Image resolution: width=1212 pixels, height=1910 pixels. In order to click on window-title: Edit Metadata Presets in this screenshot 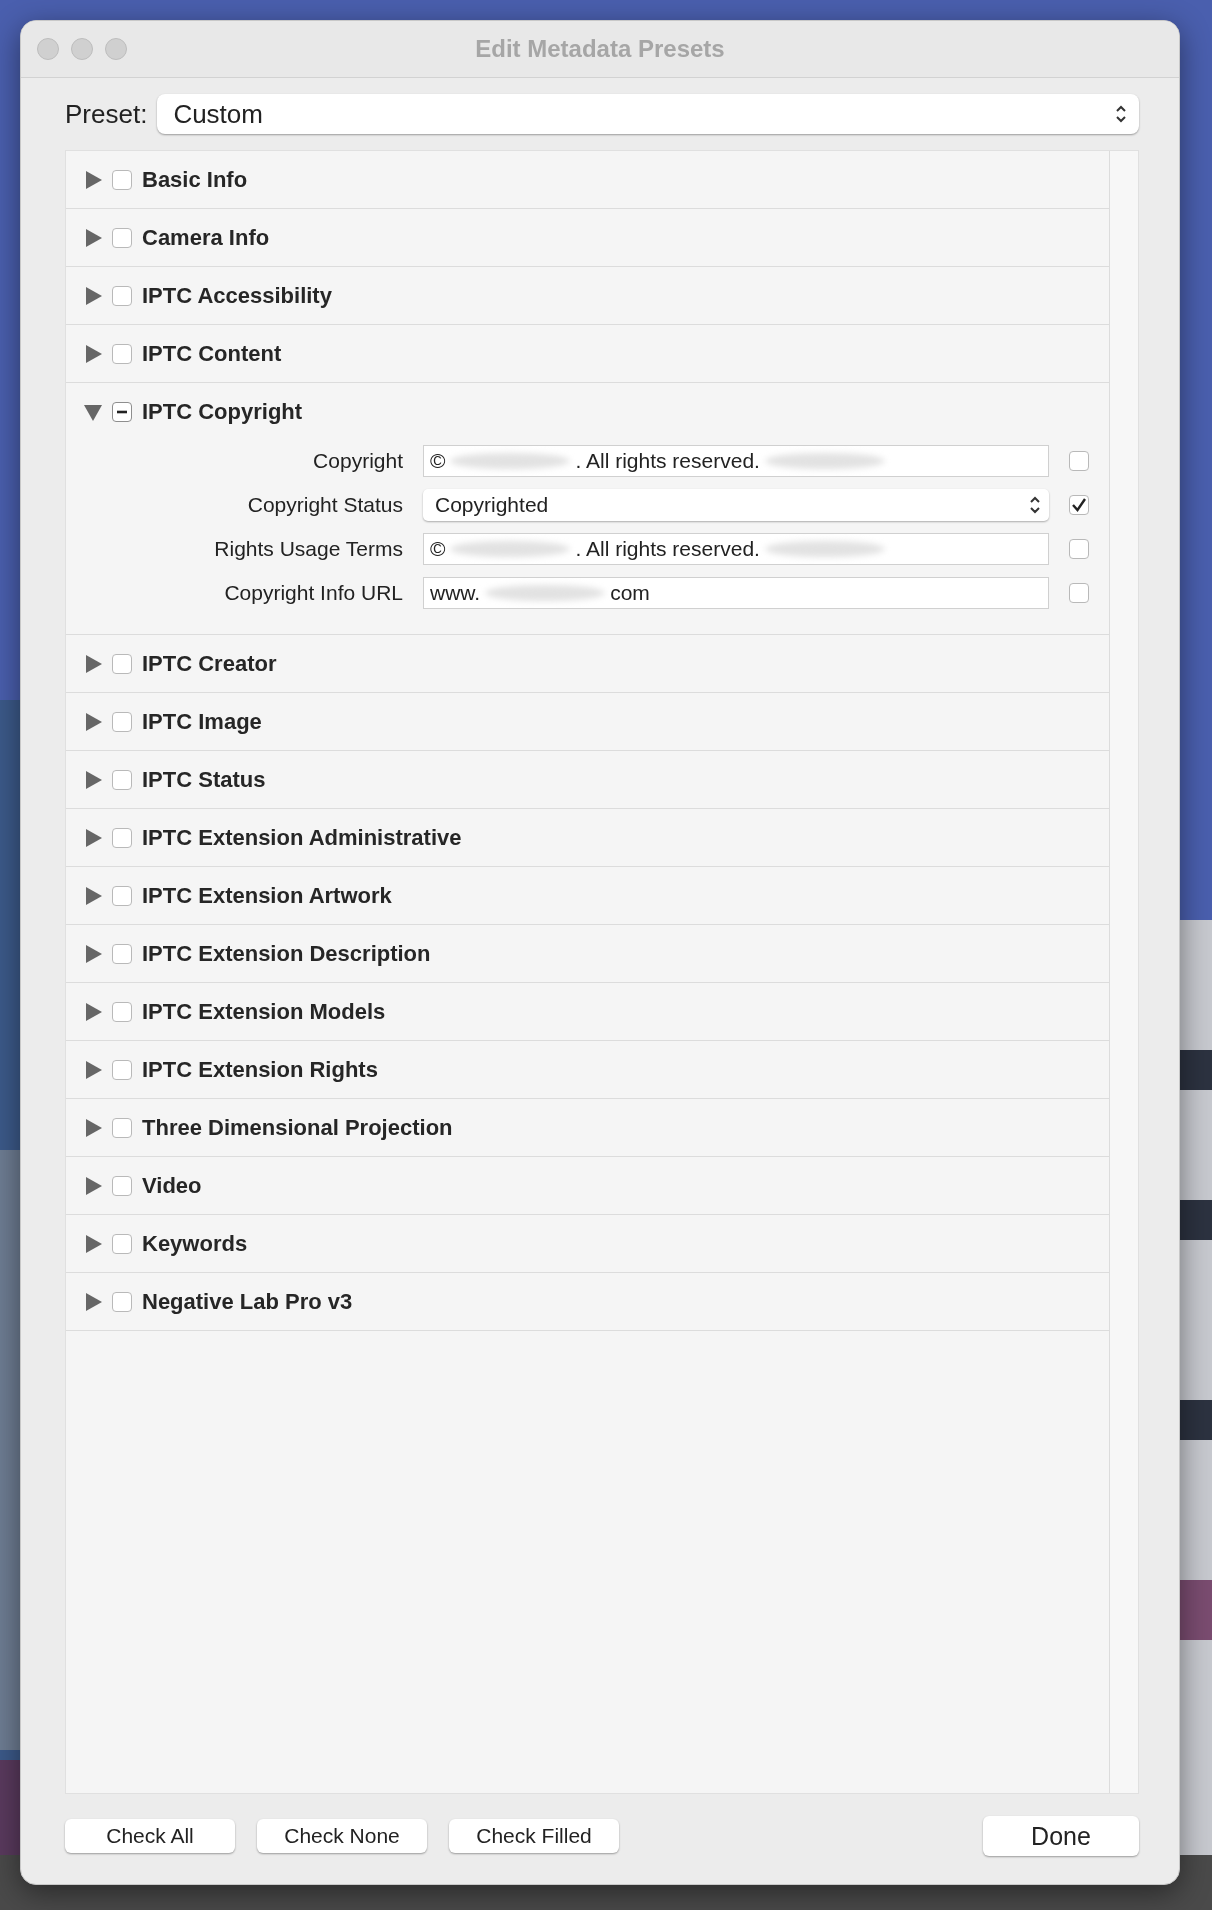, I will do `click(600, 49)`.